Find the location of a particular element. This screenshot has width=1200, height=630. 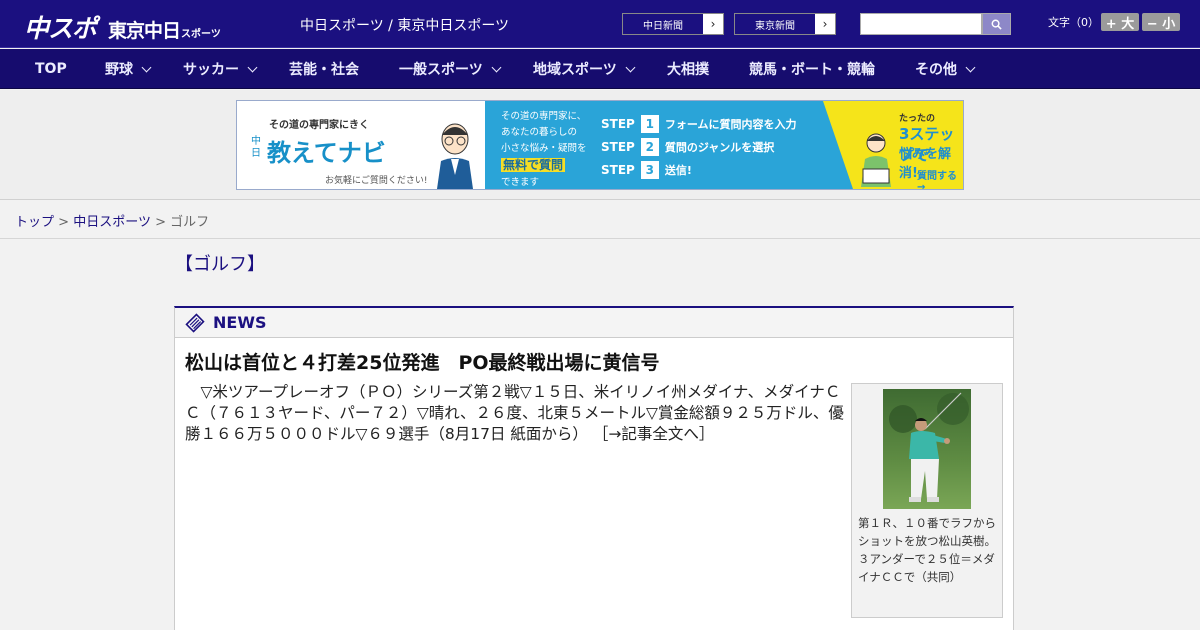

ad-vertical-text: 中日 is located at coordinates (256, 147).